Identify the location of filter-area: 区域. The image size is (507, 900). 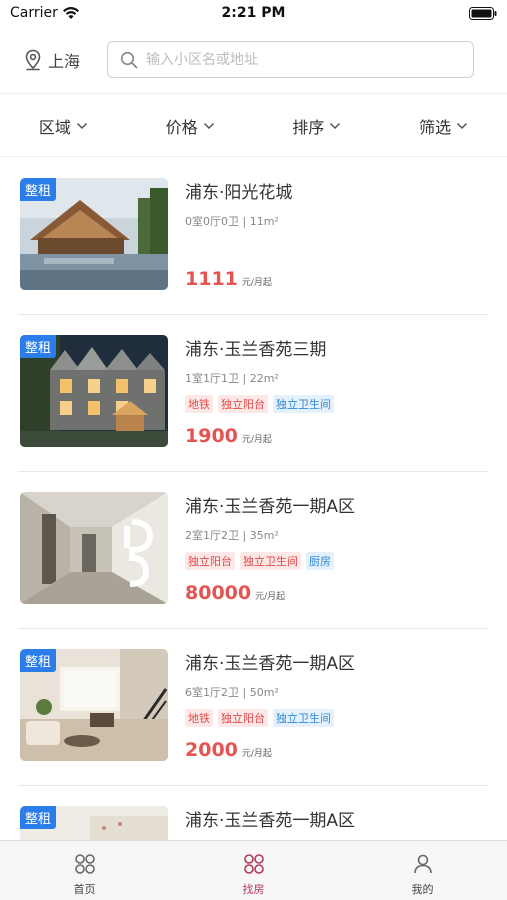
(63, 125).